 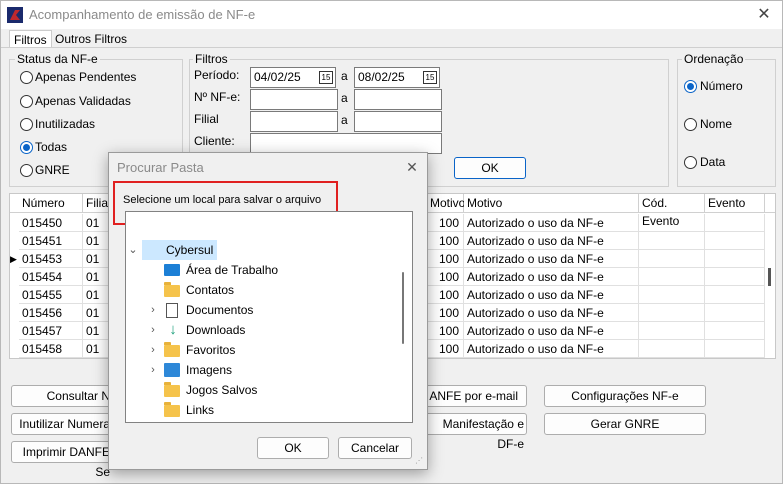 What do you see at coordinates (261, 370) in the screenshot?
I see `tree-item: › Imagens` at bounding box center [261, 370].